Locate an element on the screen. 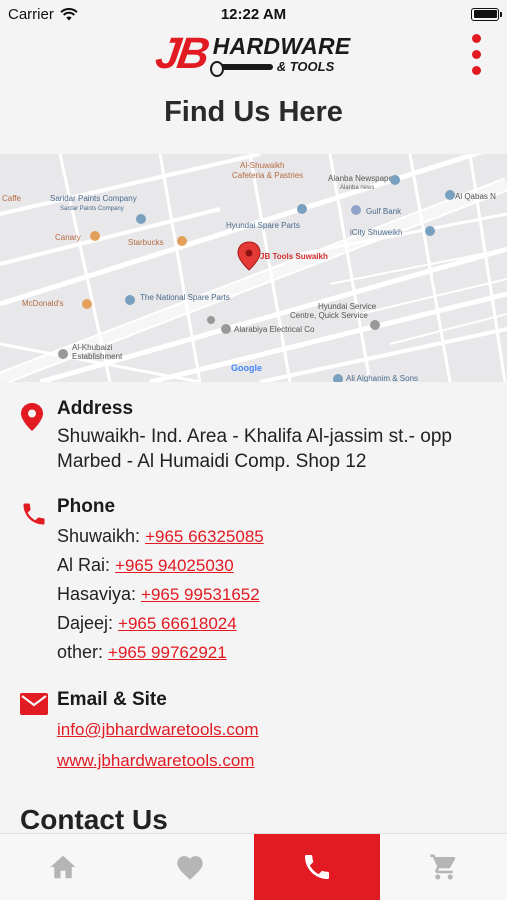 The width and height of the screenshot is (507, 900). phone-label: Shuwaikh: is located at coordinates (99, 536).